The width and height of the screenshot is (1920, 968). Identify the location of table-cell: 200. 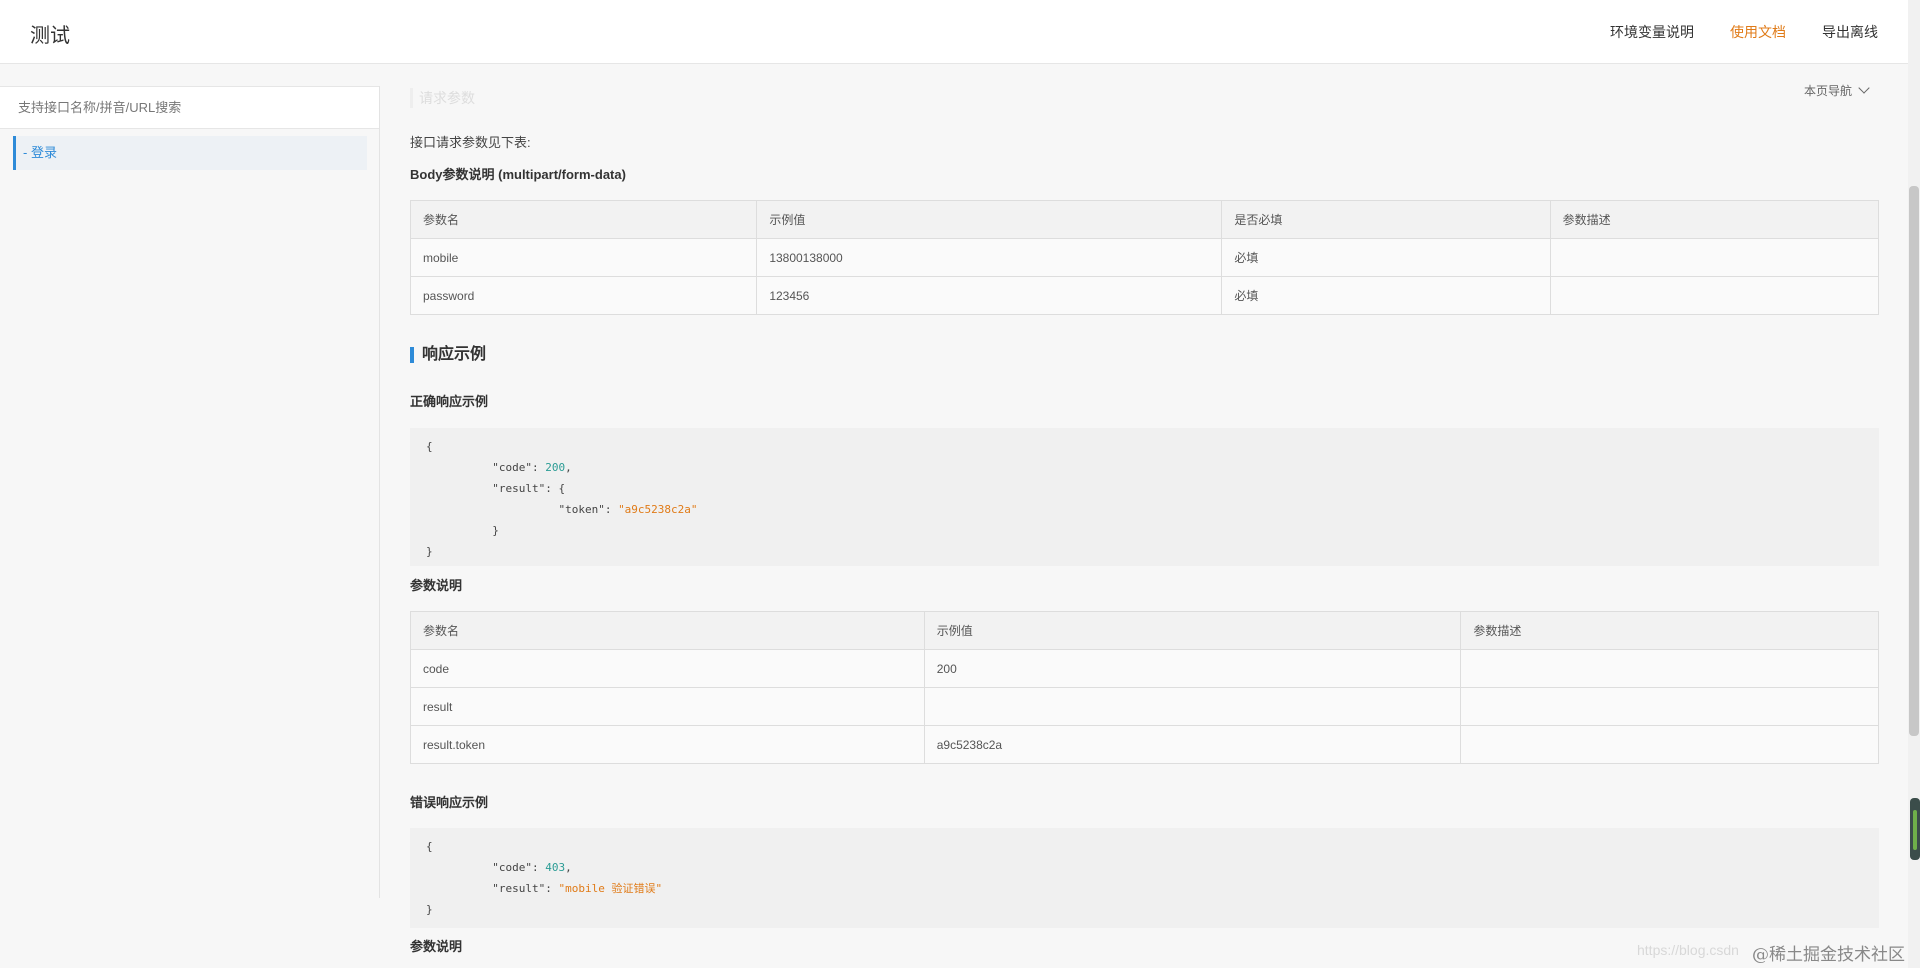
(1192, 668).